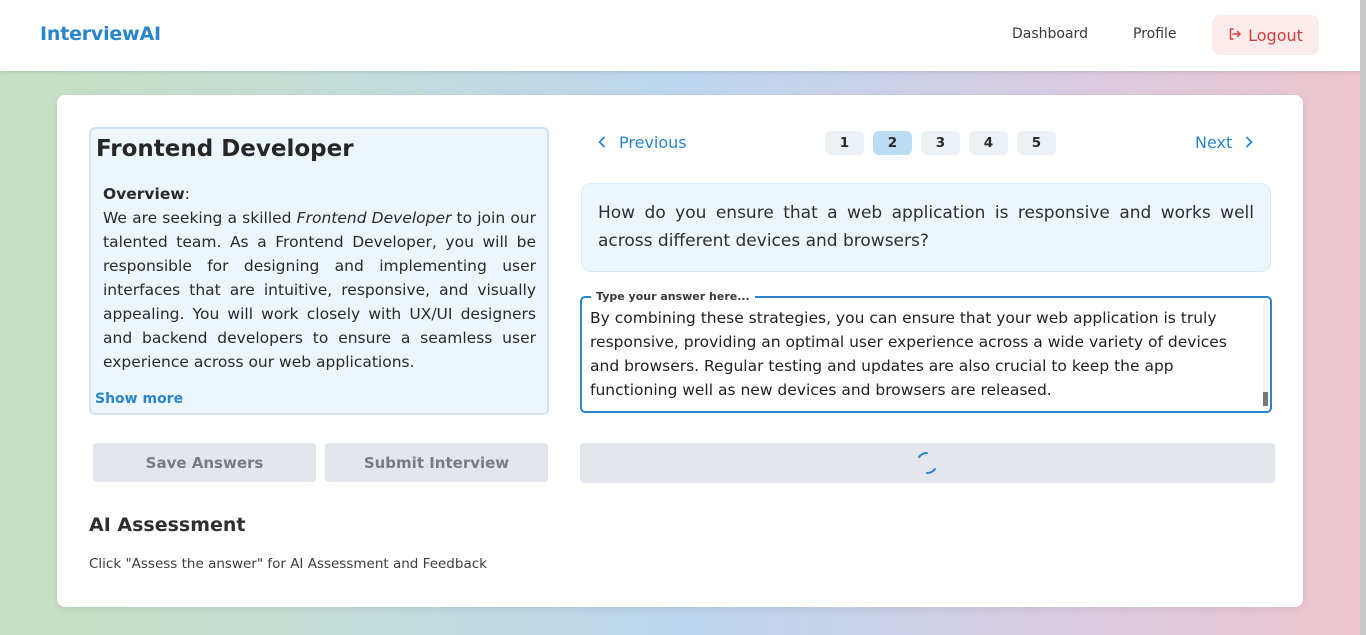  I want to click on logout-label: Logout, so click(1275, 35).